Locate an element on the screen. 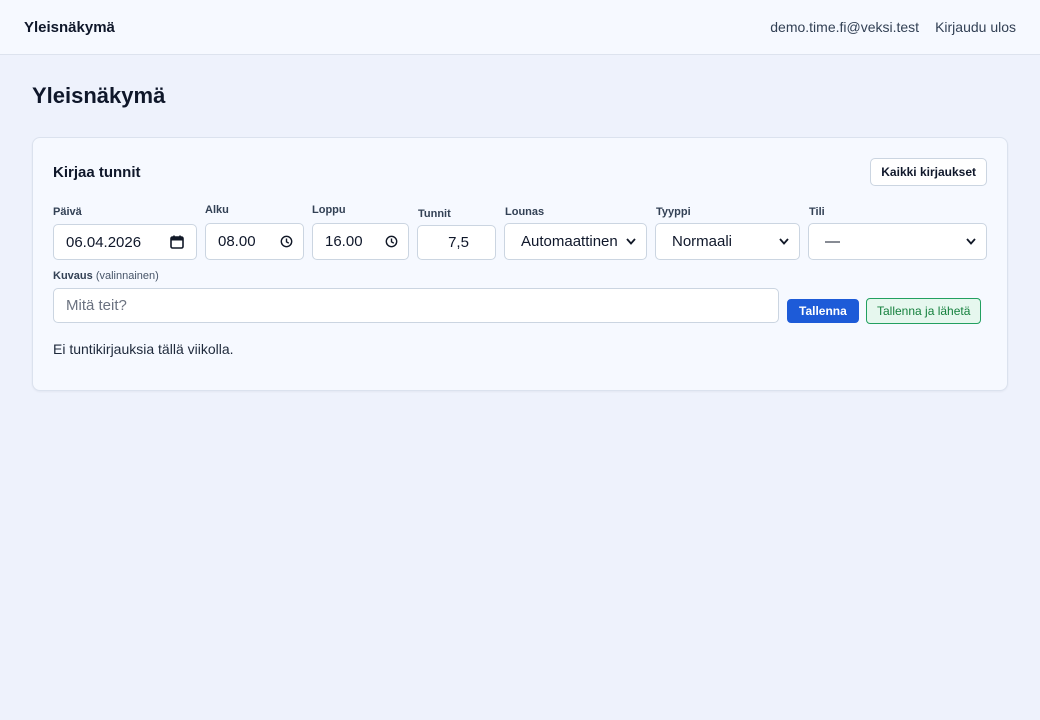 The width and height of the screenshot is (1040, 720). description-optional-note: (valinnainen) is located at coordinates (127, 276).